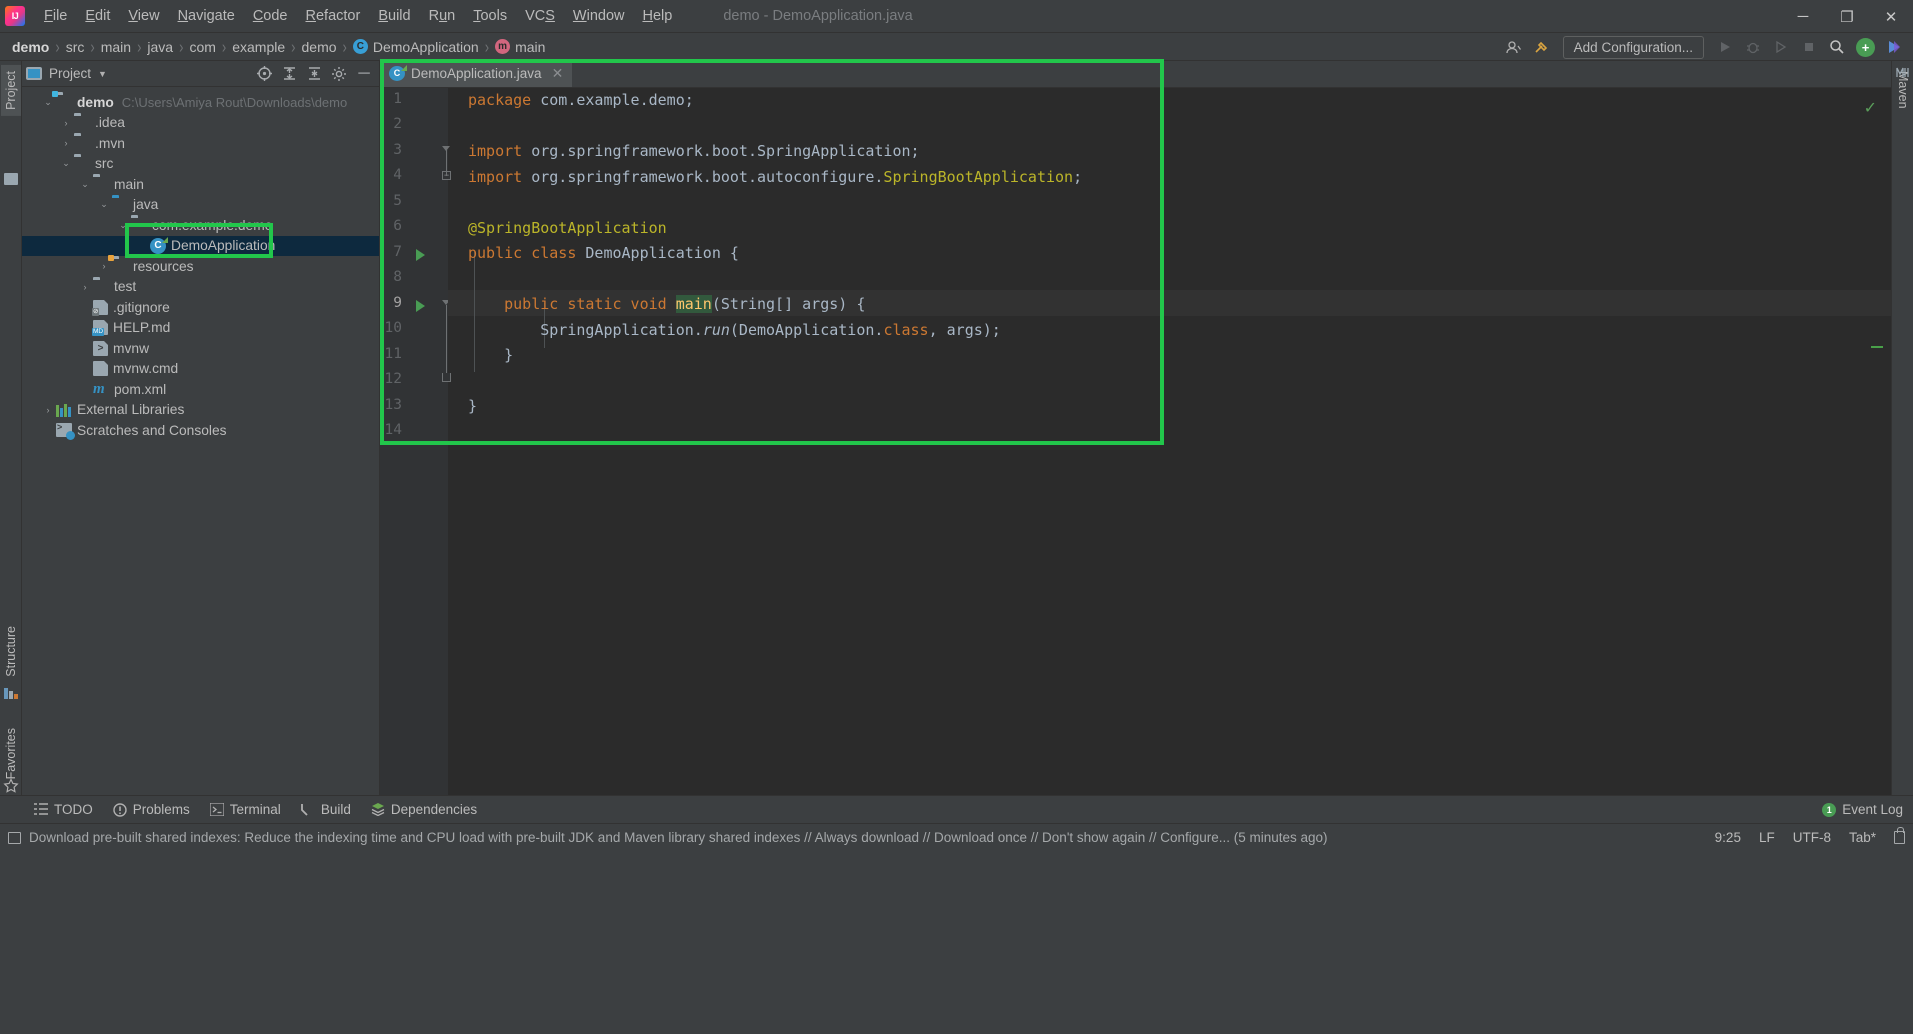 The image size is (1913, 1034). Describe the element at coordinates (1891, 16) in the screenshot. I see `close-button: ✕` at that location.